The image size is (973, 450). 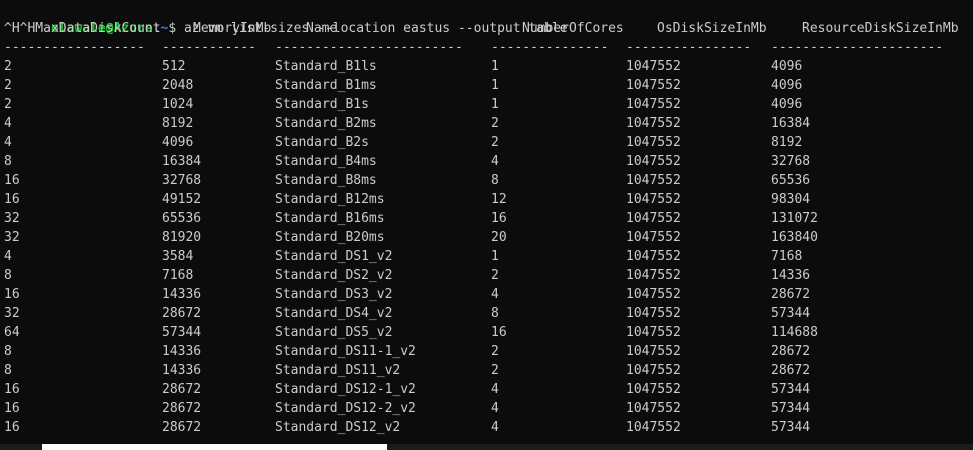 I want to click on header-memory-in-mb: MemoryInMb, so click(x=232, y=28).